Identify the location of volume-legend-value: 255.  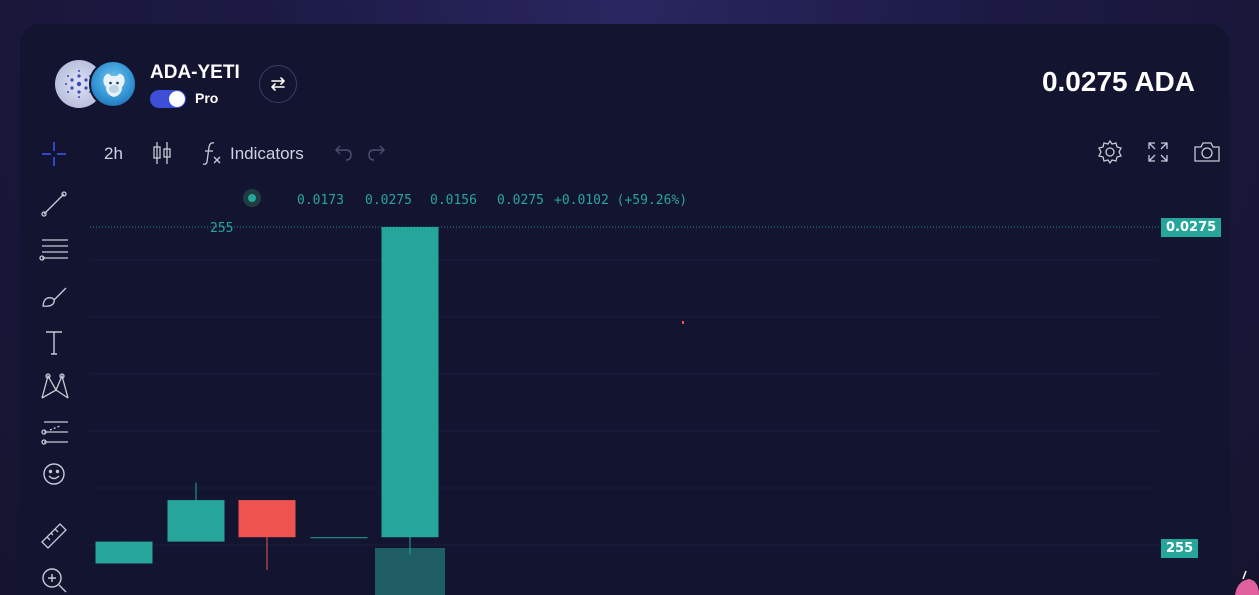
(222, 228).